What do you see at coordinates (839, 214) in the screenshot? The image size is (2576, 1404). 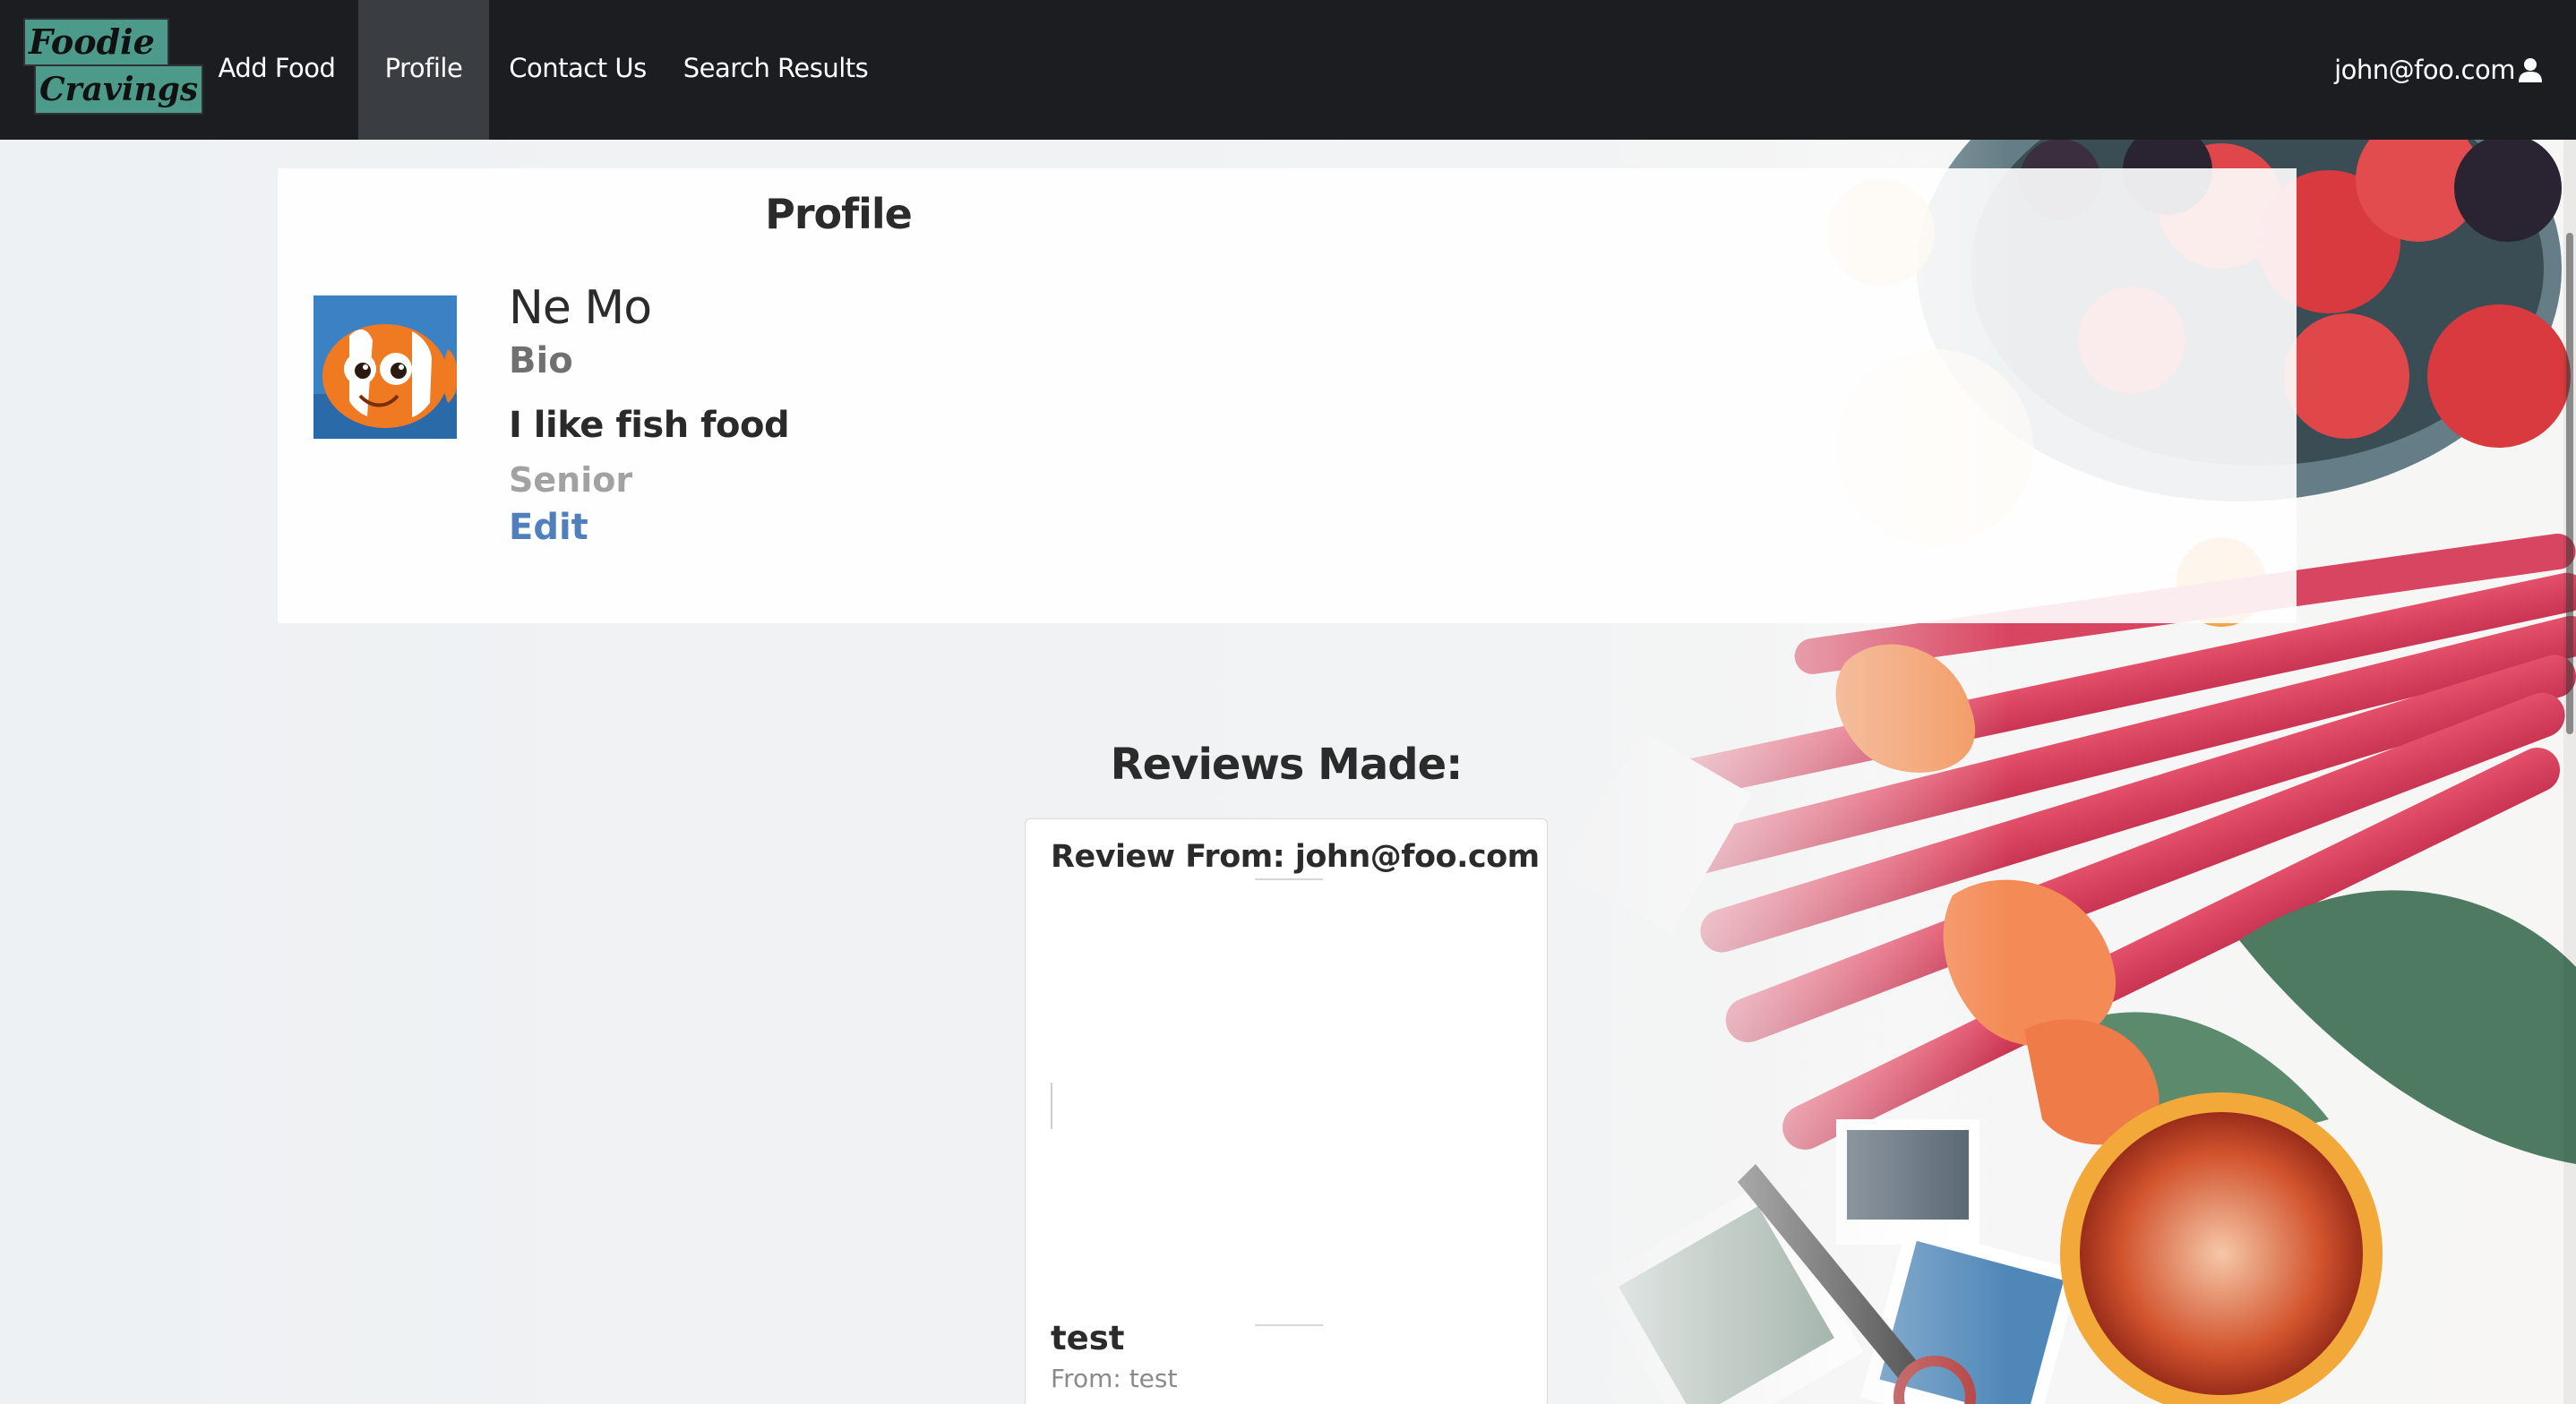 I see `profile-title: Profile` at bounding box center [839, 214].